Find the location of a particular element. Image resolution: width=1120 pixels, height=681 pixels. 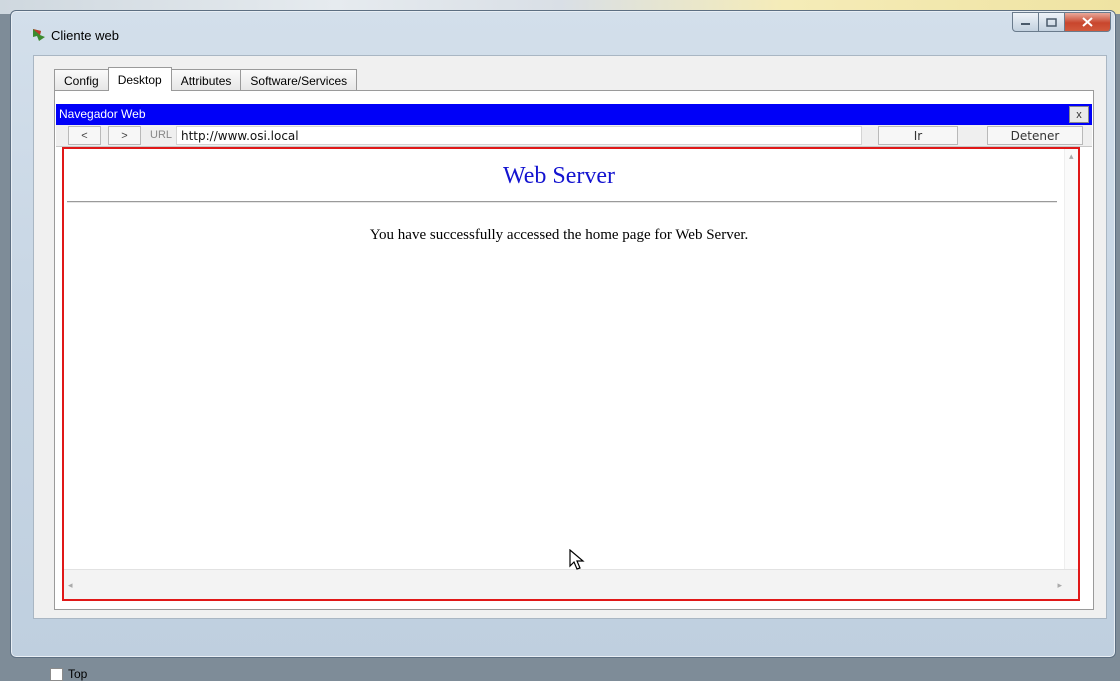

packet-tracer-icon is located at coordinates (39, 35).